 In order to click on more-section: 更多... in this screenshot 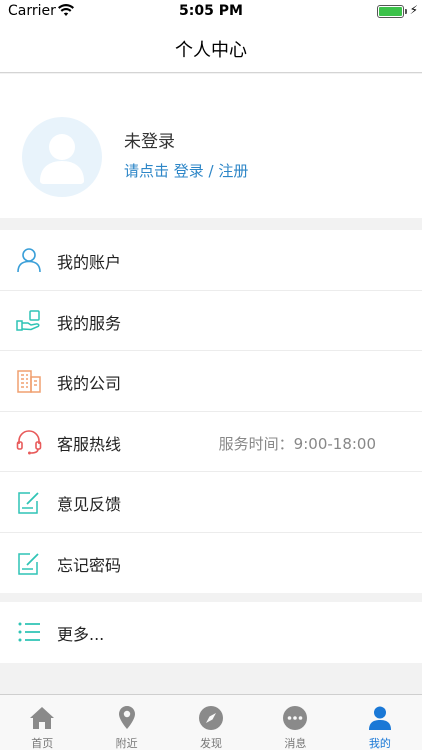, I will do `click(211, 632)`.